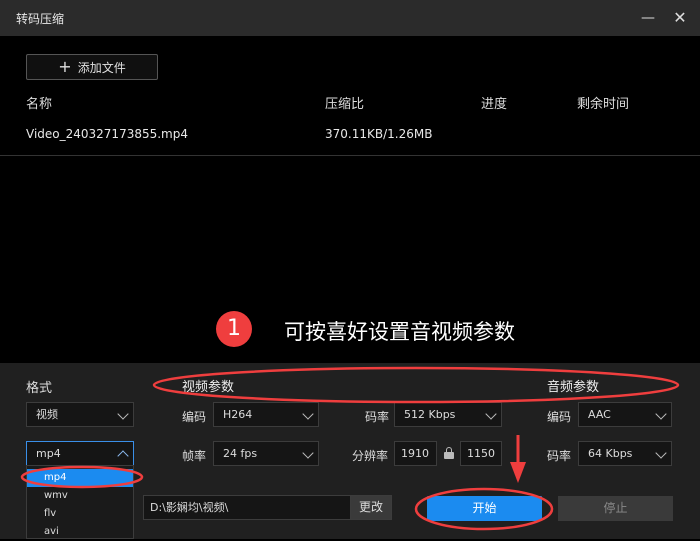  Describe the element at coordinates (680, 18) in the screenshot. I see `close-icon: ✕` at that location.